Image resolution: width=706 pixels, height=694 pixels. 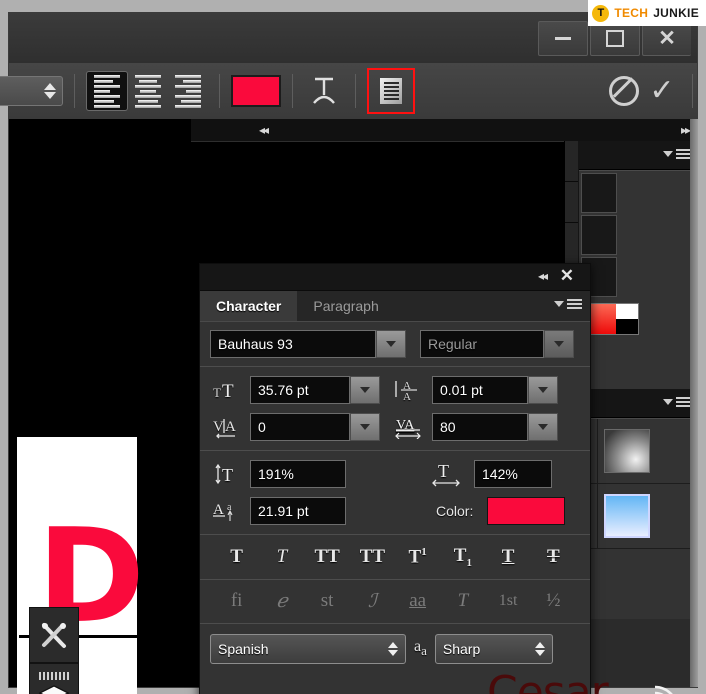 What do you see at coordinates (50, 91) in the screenshot?
I see `stepper-arrows-icon` at bounding box center [50, 91].